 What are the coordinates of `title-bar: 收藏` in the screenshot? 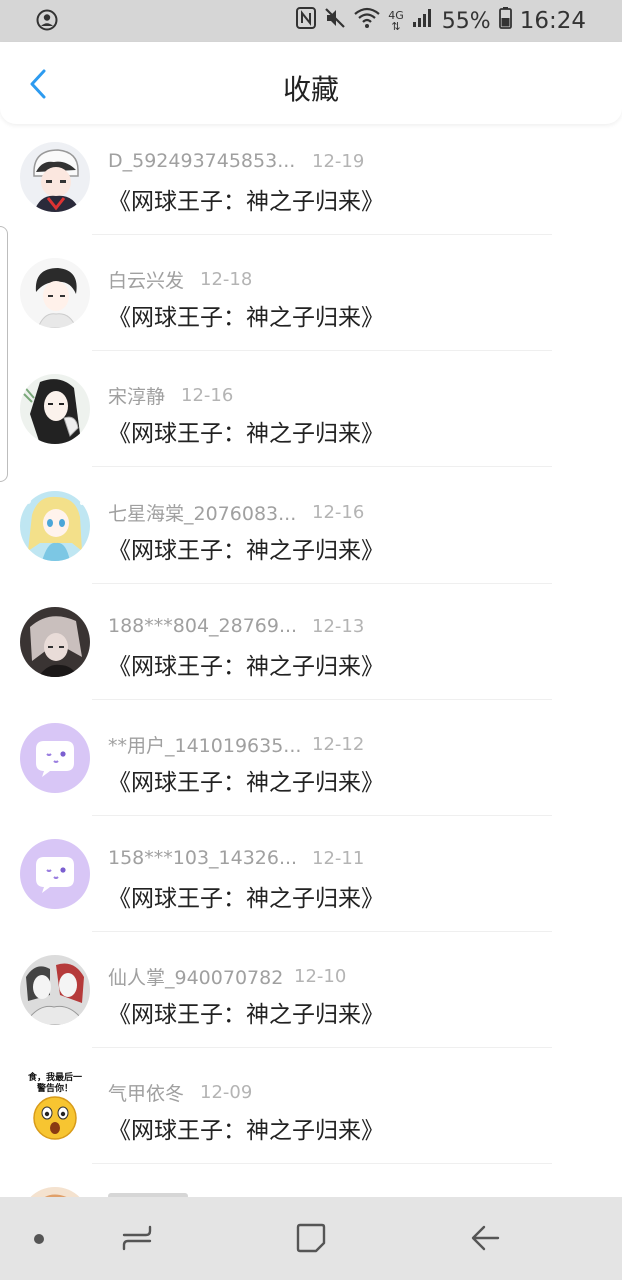 It's located at (311, 83).